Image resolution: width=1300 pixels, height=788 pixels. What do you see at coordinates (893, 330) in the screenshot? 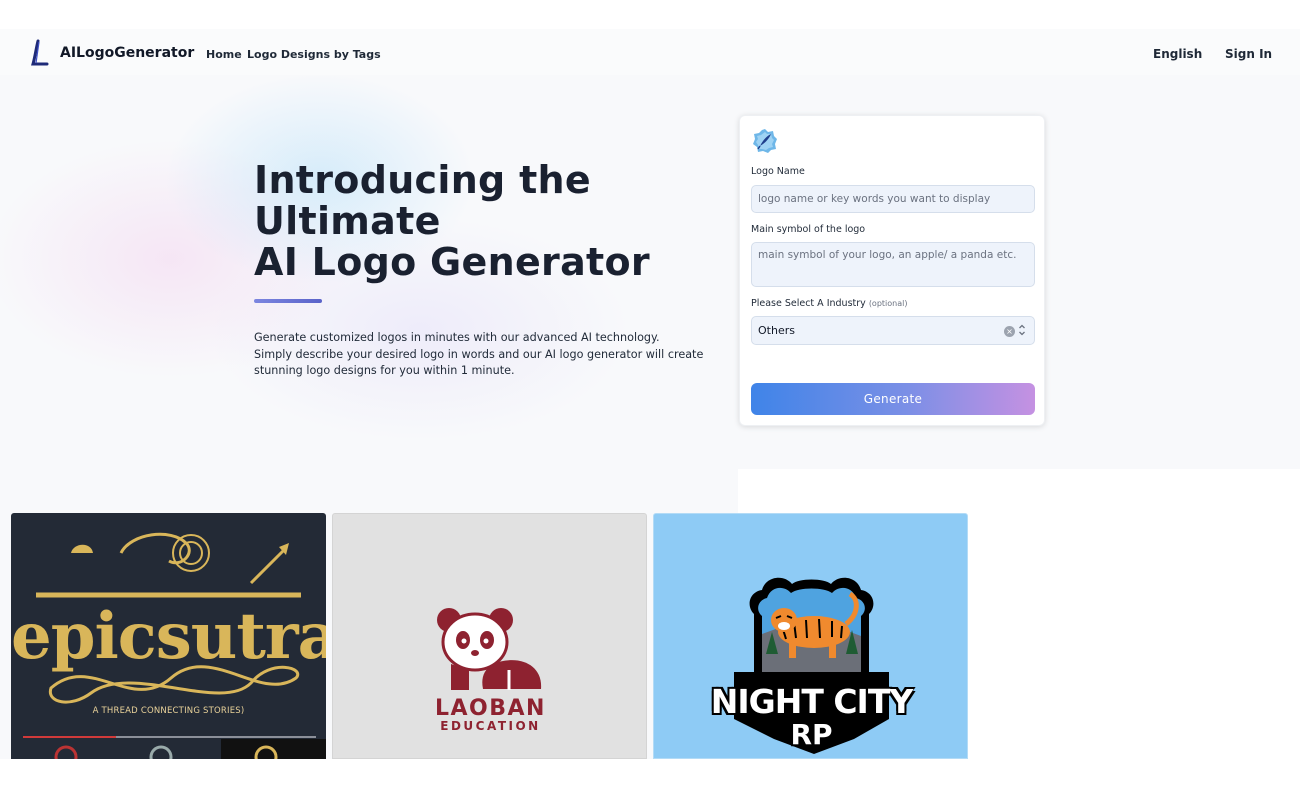
I see `industry-select: Others ×` at bounding box center [893, 330].